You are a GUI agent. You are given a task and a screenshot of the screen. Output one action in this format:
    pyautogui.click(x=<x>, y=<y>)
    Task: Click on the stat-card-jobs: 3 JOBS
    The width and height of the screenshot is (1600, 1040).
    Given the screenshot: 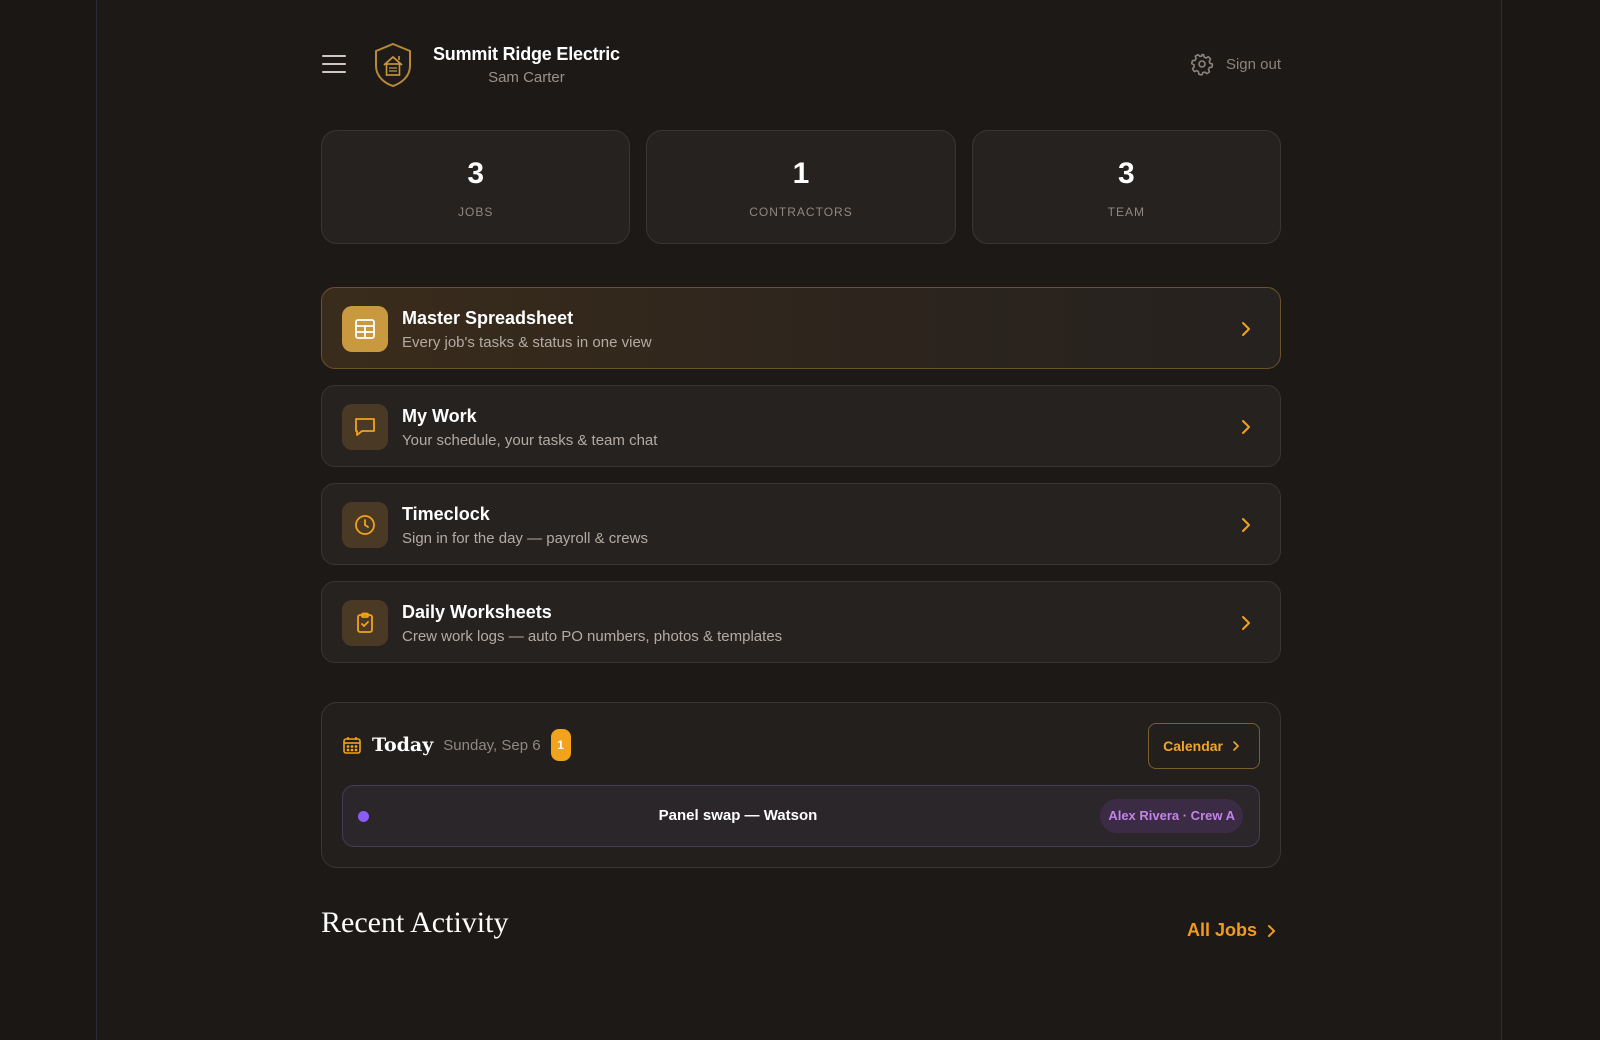 What is the action you would take?
    pyautogui.click(x=476, y=187)
    